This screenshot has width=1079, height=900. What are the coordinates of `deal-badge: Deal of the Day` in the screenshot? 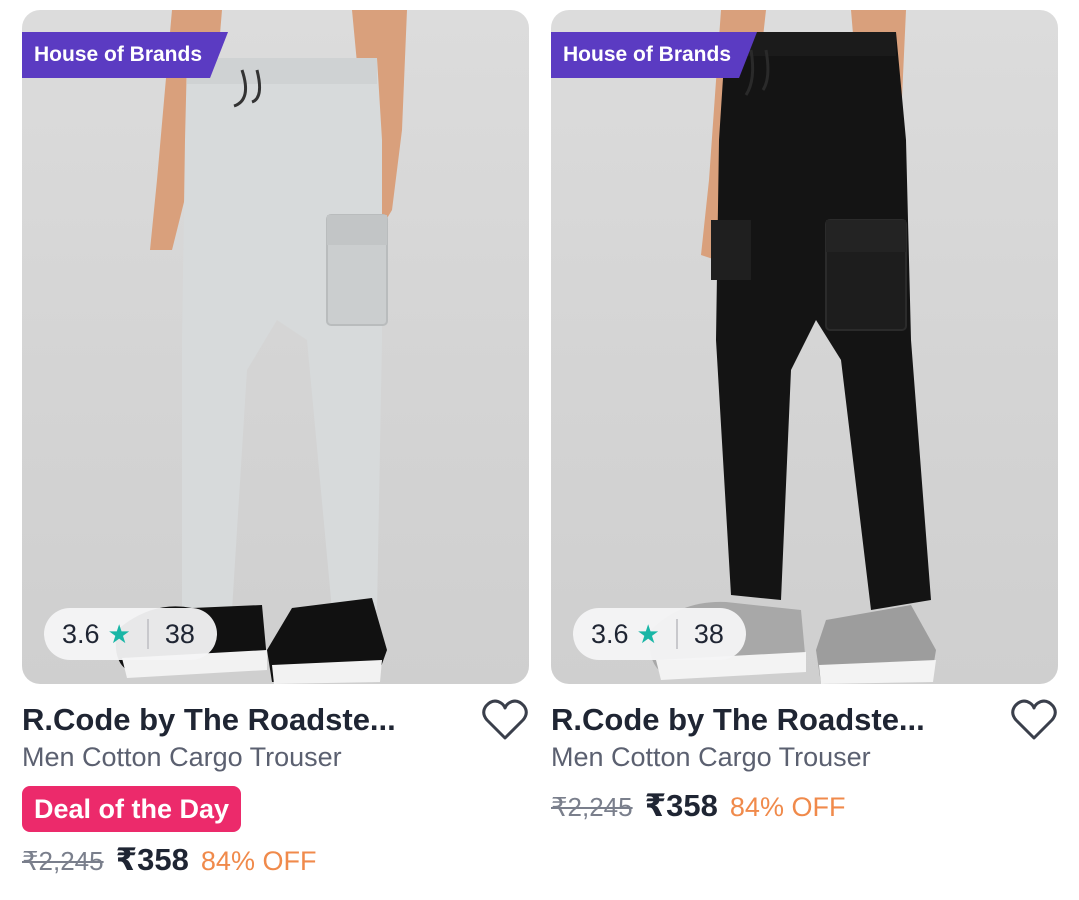 It's located at (132, 809).